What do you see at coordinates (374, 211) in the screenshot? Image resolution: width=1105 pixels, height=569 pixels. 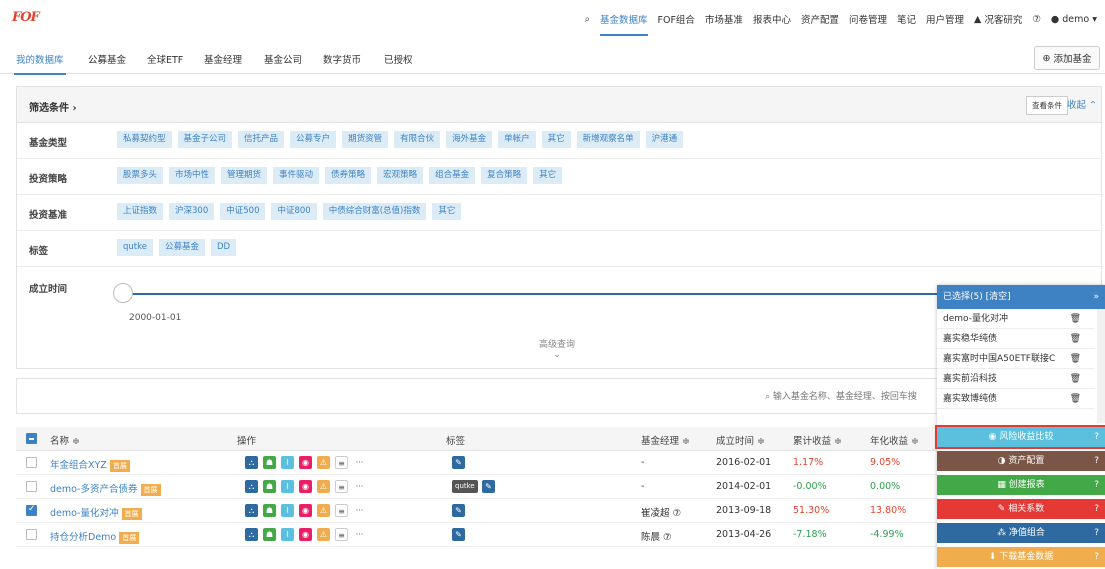 I see `filter-chip: 中债综合财富(总值)指数` at bounding box center [374, 211].